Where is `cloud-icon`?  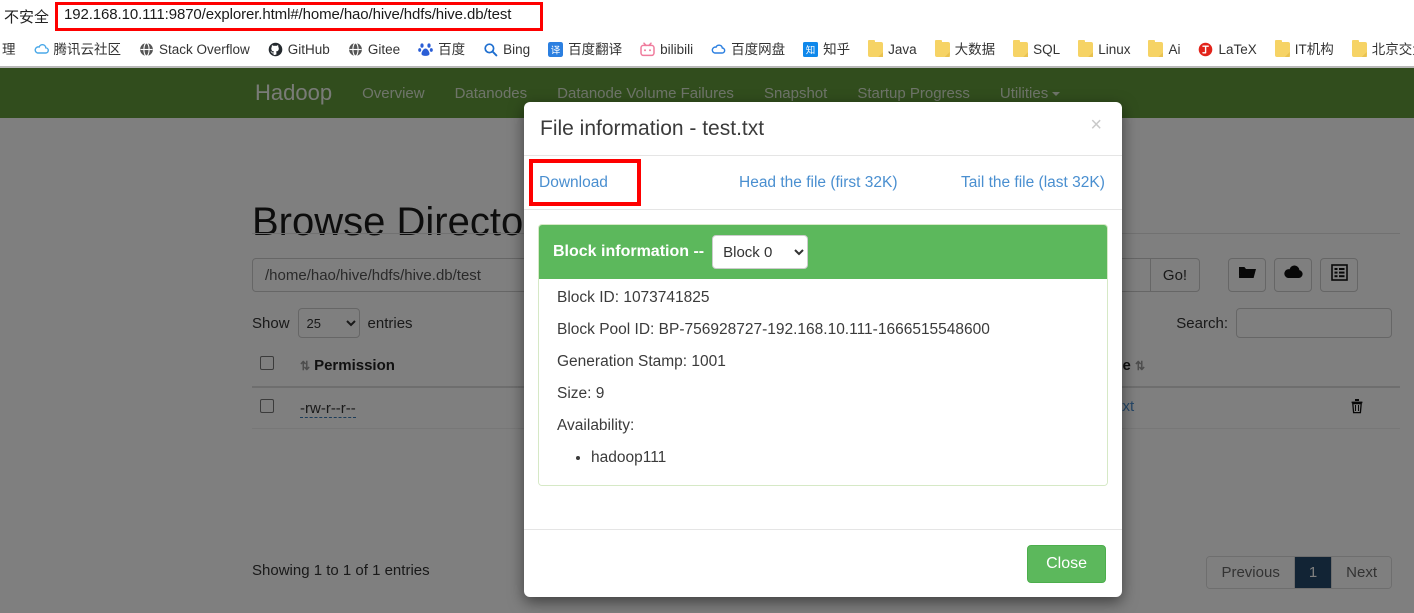
cloud-icon is located at coordinates (41, 49).